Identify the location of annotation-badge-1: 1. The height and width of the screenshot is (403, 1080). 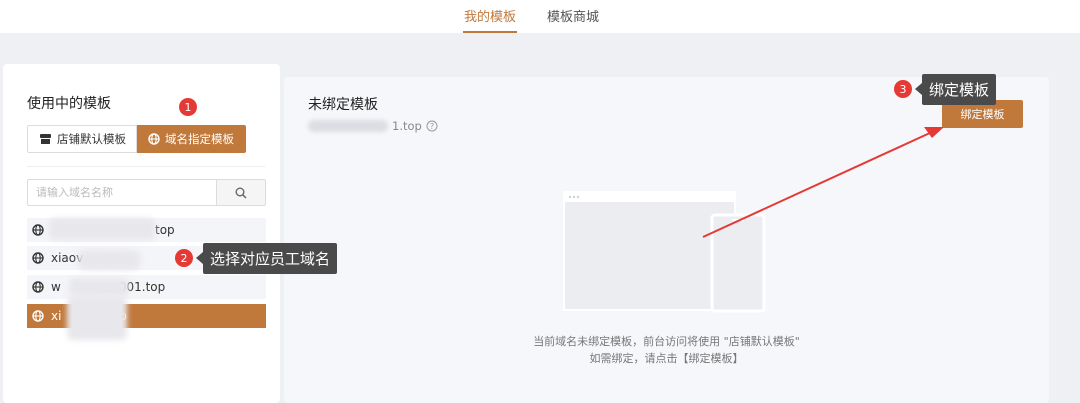
(188, 107).